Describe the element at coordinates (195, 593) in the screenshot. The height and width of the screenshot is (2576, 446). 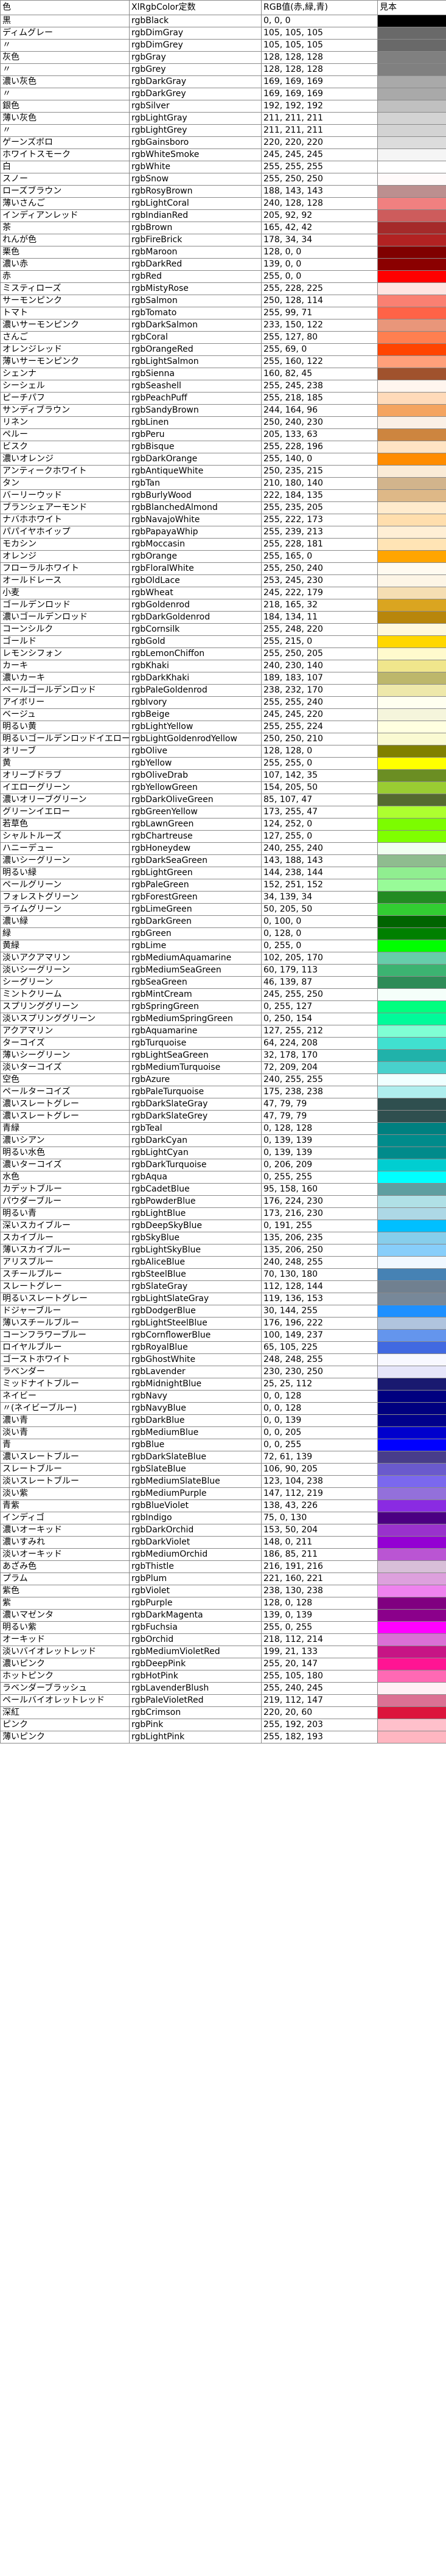
I see `constant-cell: rgbWheat` at that location.